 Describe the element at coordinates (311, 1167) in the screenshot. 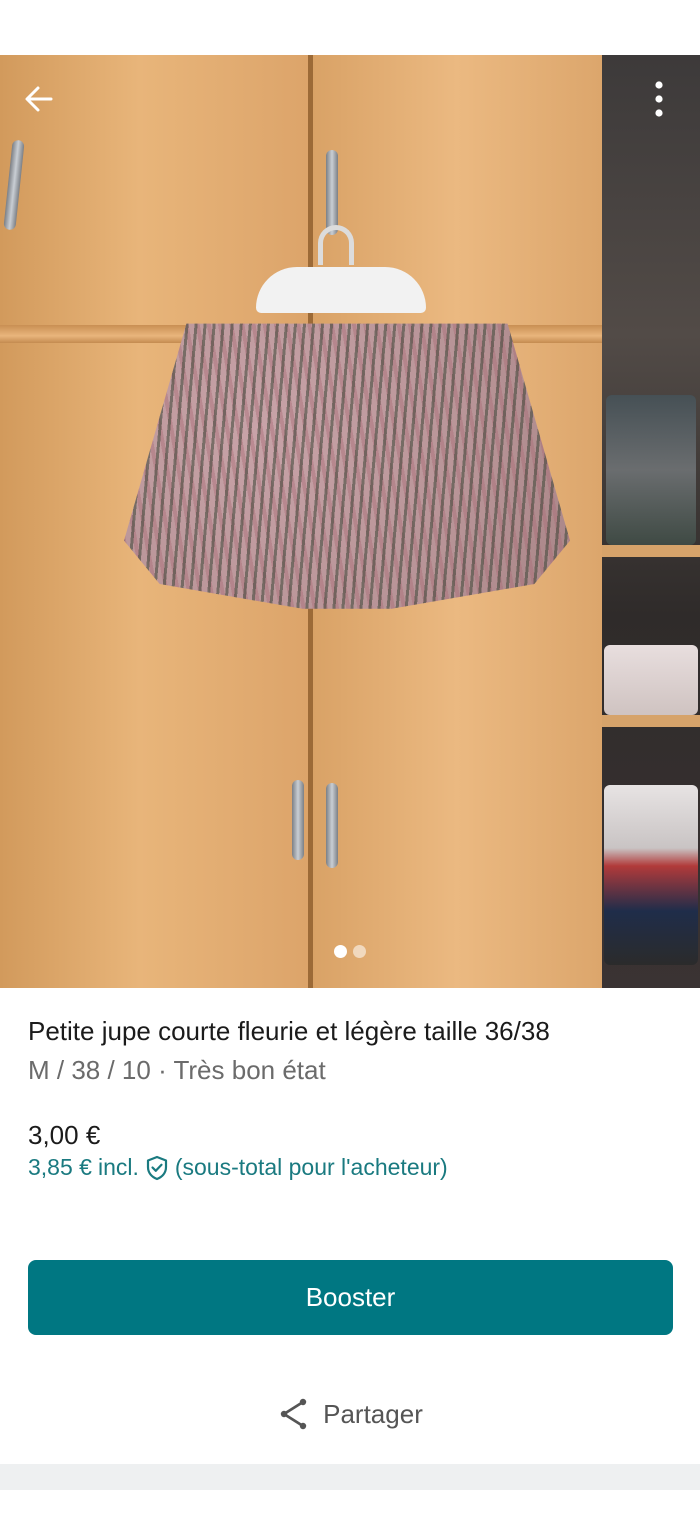

I see `buyer-note: (sous-total pour l'acheteur)` at that location.